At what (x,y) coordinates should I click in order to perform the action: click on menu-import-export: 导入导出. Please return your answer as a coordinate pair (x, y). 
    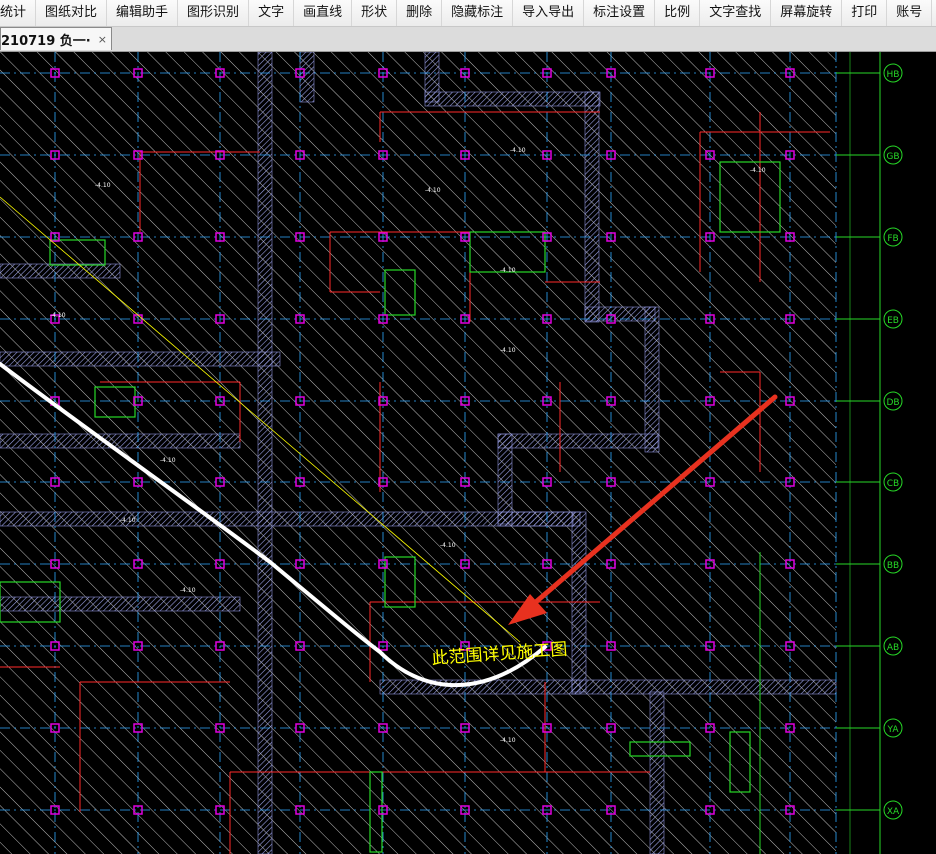
    Looking at the image, I should click on (549, 13).